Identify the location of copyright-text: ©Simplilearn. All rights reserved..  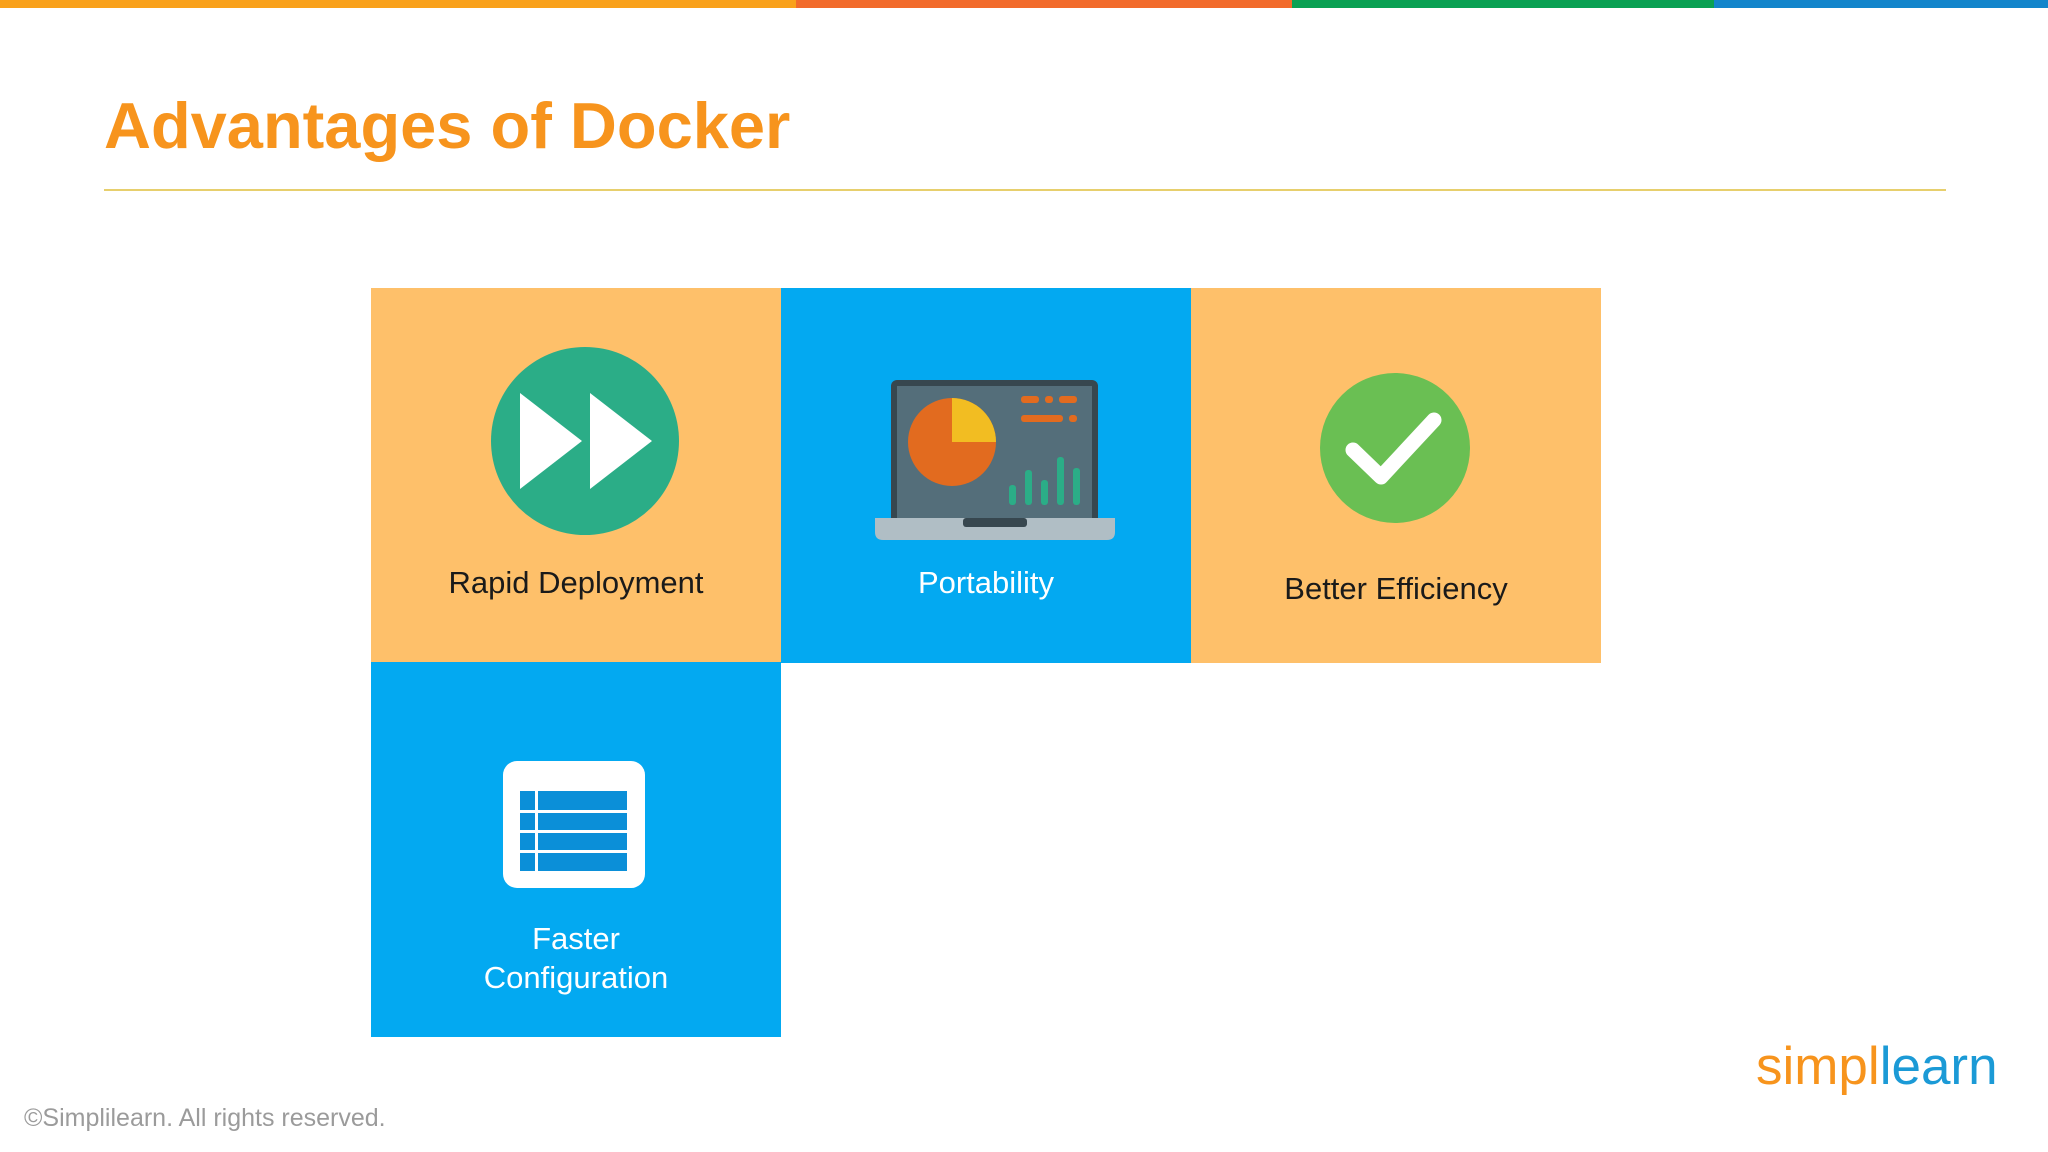
(205, 1118).